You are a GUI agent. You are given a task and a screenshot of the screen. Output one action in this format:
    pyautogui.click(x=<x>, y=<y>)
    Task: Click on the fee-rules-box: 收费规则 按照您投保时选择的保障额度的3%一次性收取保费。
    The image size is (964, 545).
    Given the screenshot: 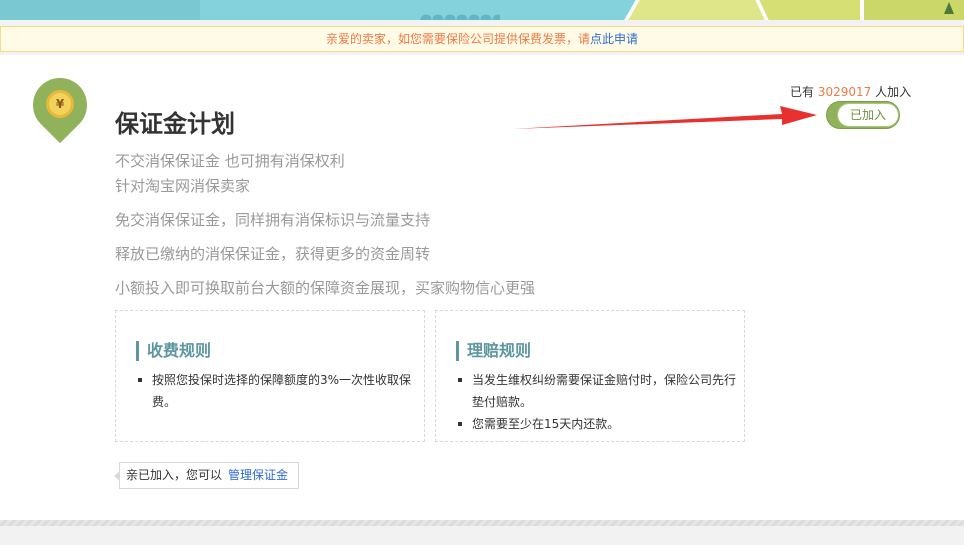 What is the action you would take?
    pyautogui.click(x=270, y=376)
    